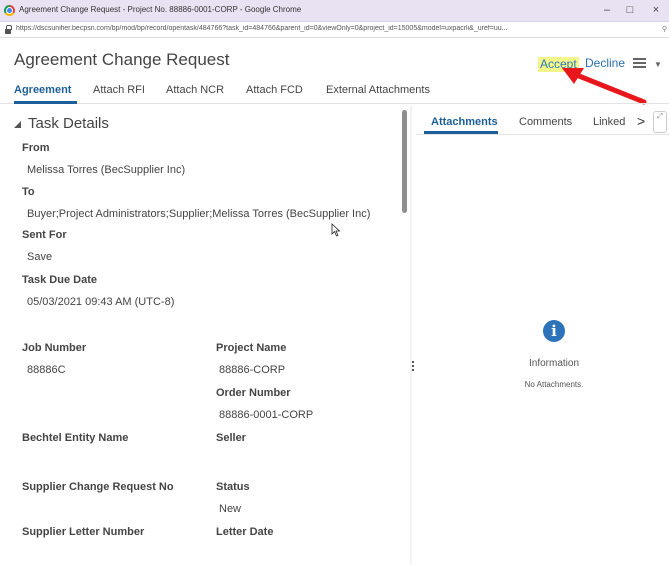 The width and height of the screenshot is (669, 565). Describe the element at coordinates (660, 122) in the screenshot. I see `expand-panel-icon: ⤢` at that location.